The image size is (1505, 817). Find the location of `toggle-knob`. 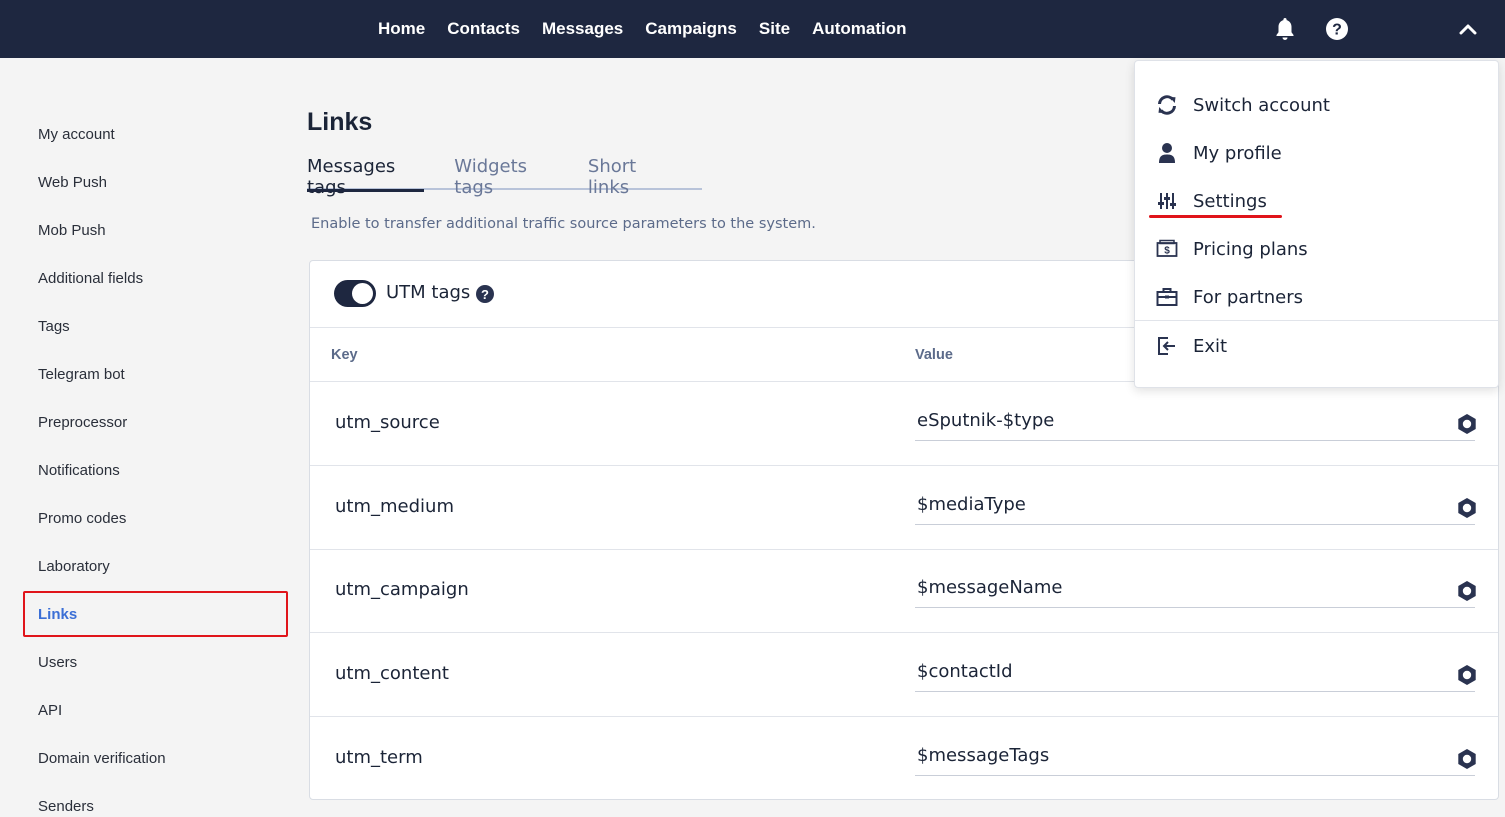

toggle-knob is located at coordinates (362, 293).